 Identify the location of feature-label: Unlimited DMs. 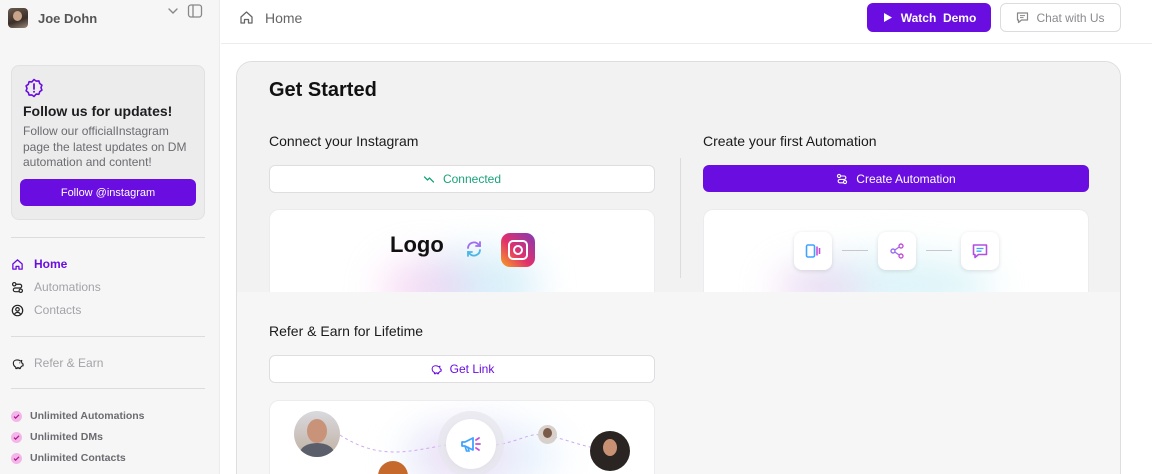
(66, 437).